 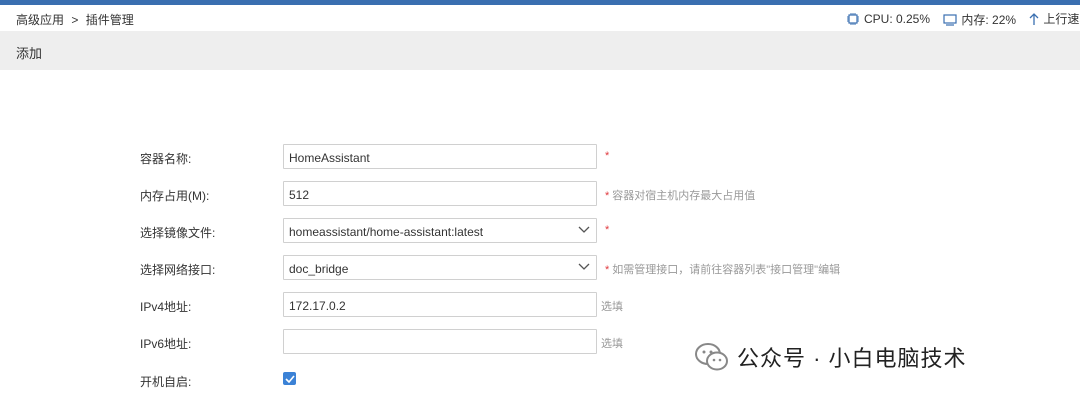 I want to click on network-select-value: doc_bridge, so click(x=319, y=269).